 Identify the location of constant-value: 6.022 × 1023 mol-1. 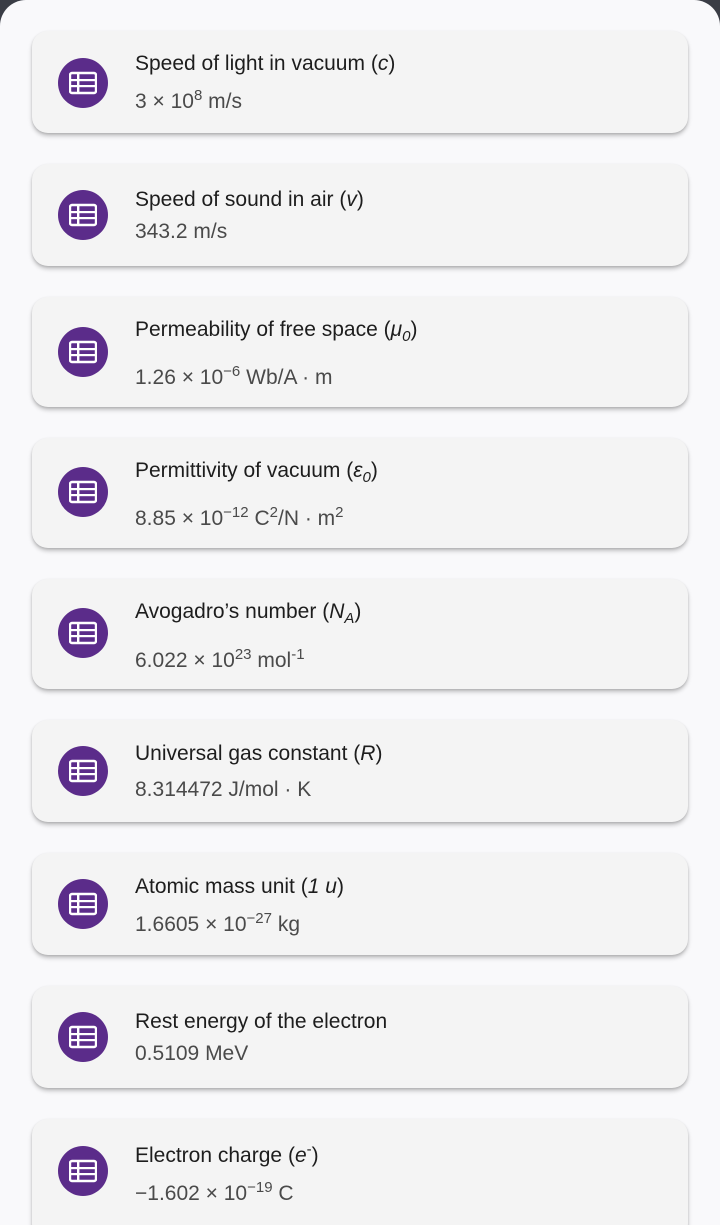
(220, 659).